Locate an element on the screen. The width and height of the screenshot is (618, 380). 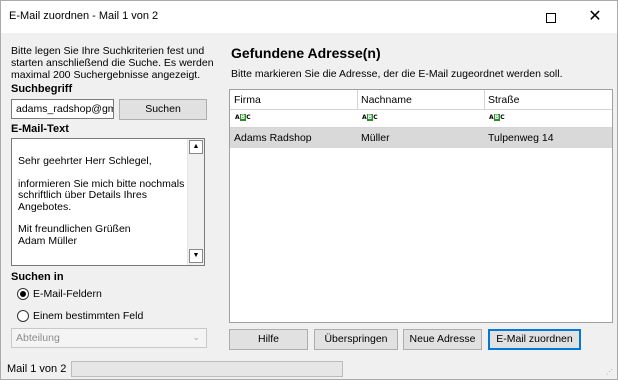
help-button: Hilfe is located at coordinates (268, 339).